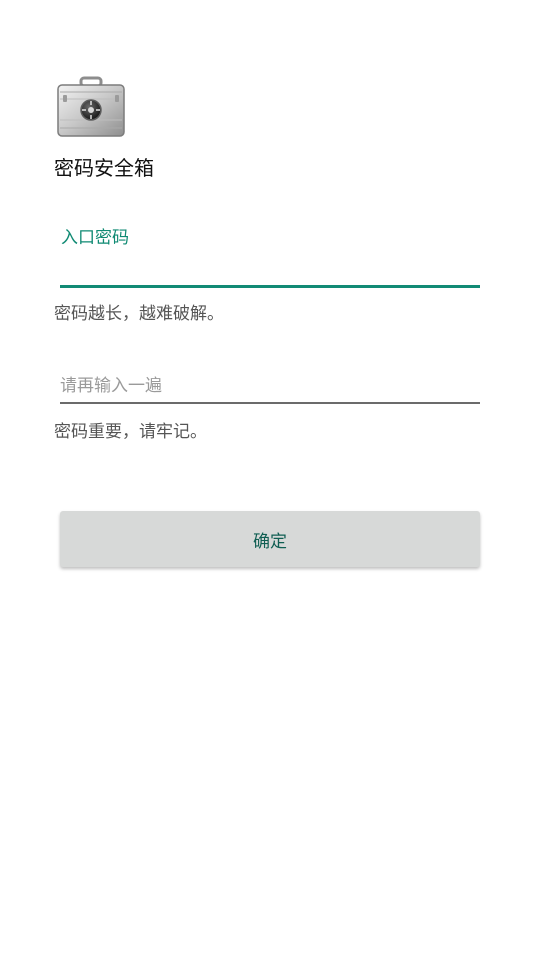 Image resolution: width=540 pixels, height=960 pixels. Describe the element at coordinates (270, 269) in the screenshot. I see `password-input` at that location.